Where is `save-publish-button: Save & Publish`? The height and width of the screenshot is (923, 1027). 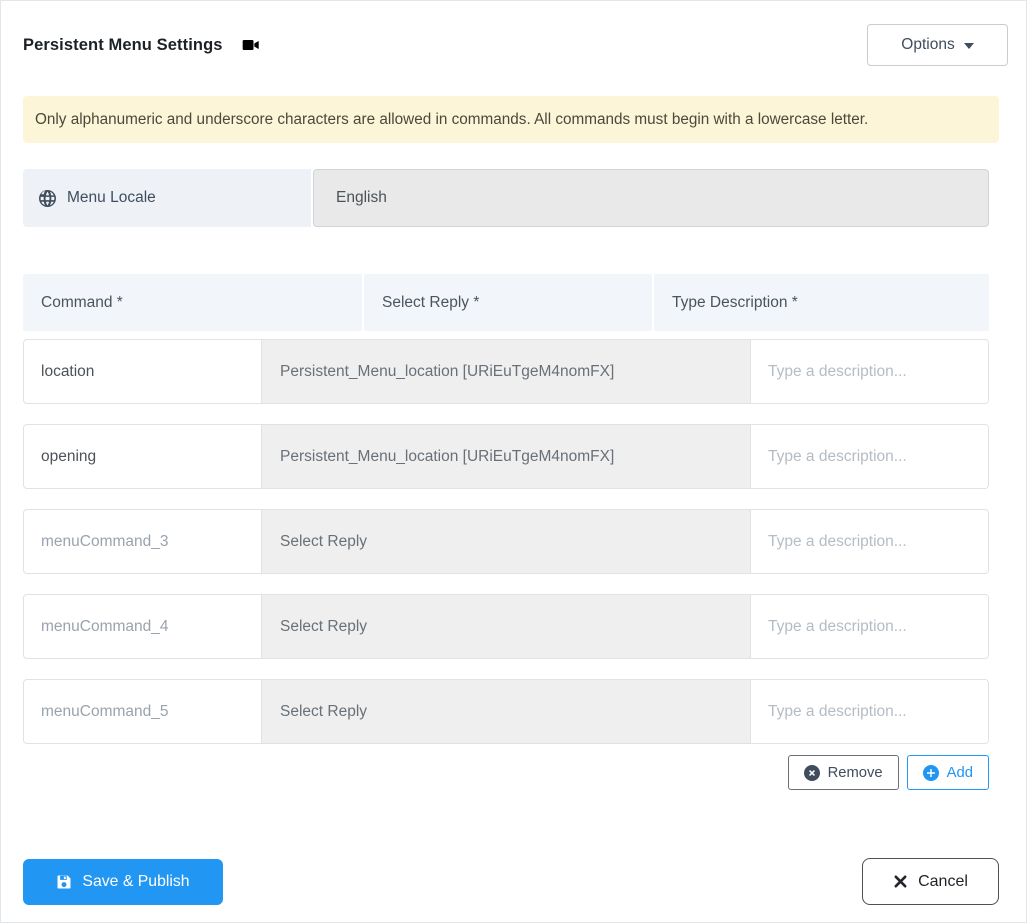 save-publish-button: Save & Publish is located at coordinates (123, 881).